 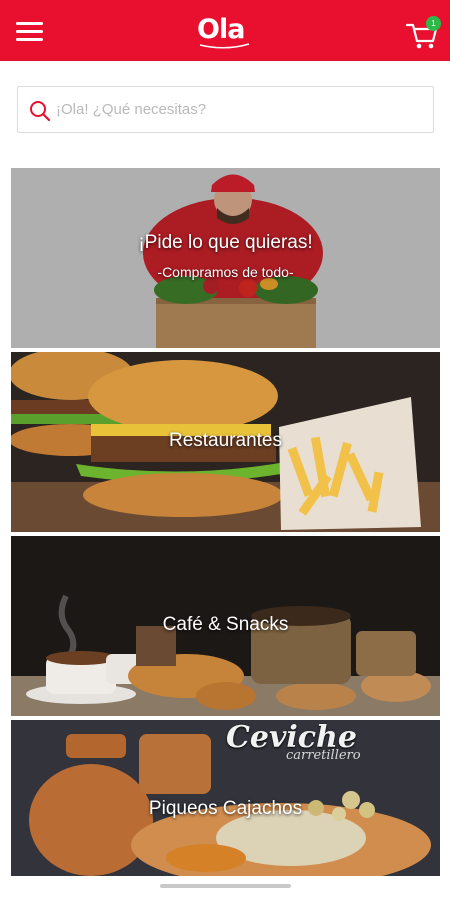 What do you see at coordinates (225, 886) in the screenshot?
I see `home-indicator` at bounding box center [225, 886].